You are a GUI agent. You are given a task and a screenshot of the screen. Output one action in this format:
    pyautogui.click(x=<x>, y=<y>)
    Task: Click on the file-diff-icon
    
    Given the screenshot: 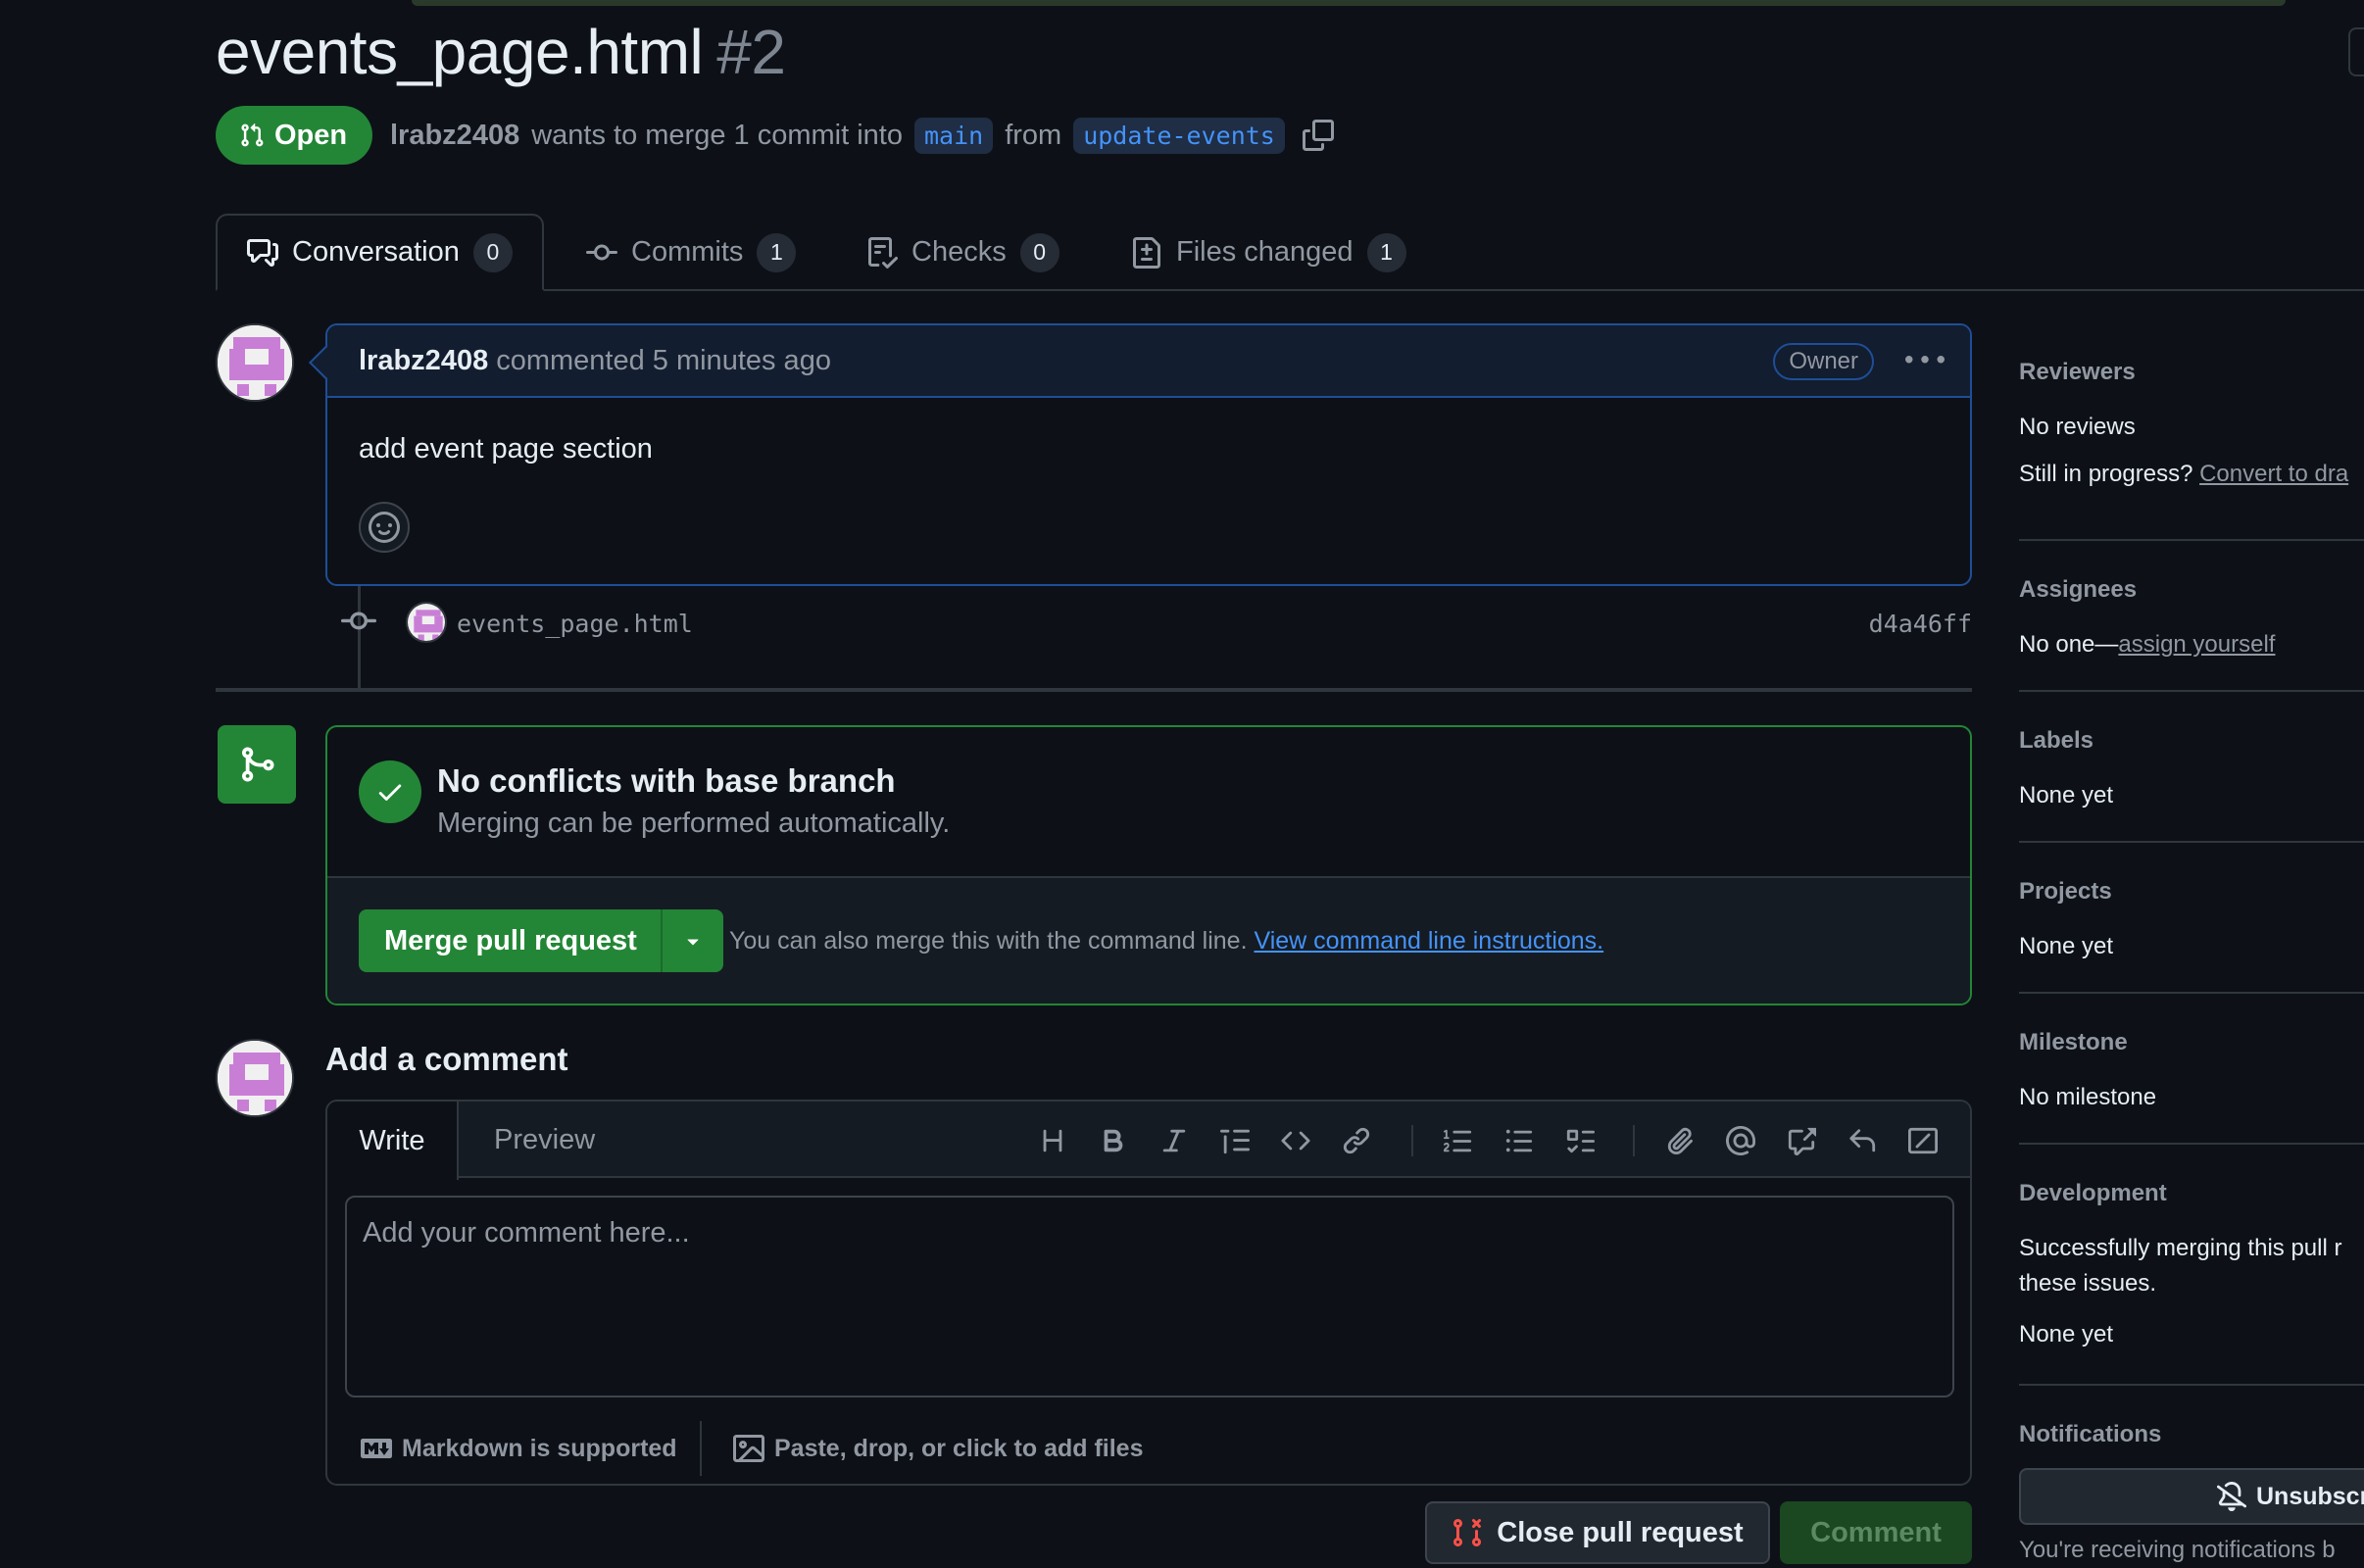 What is the action you would take?
    pyautogui.click(x=1146, y=253)
    